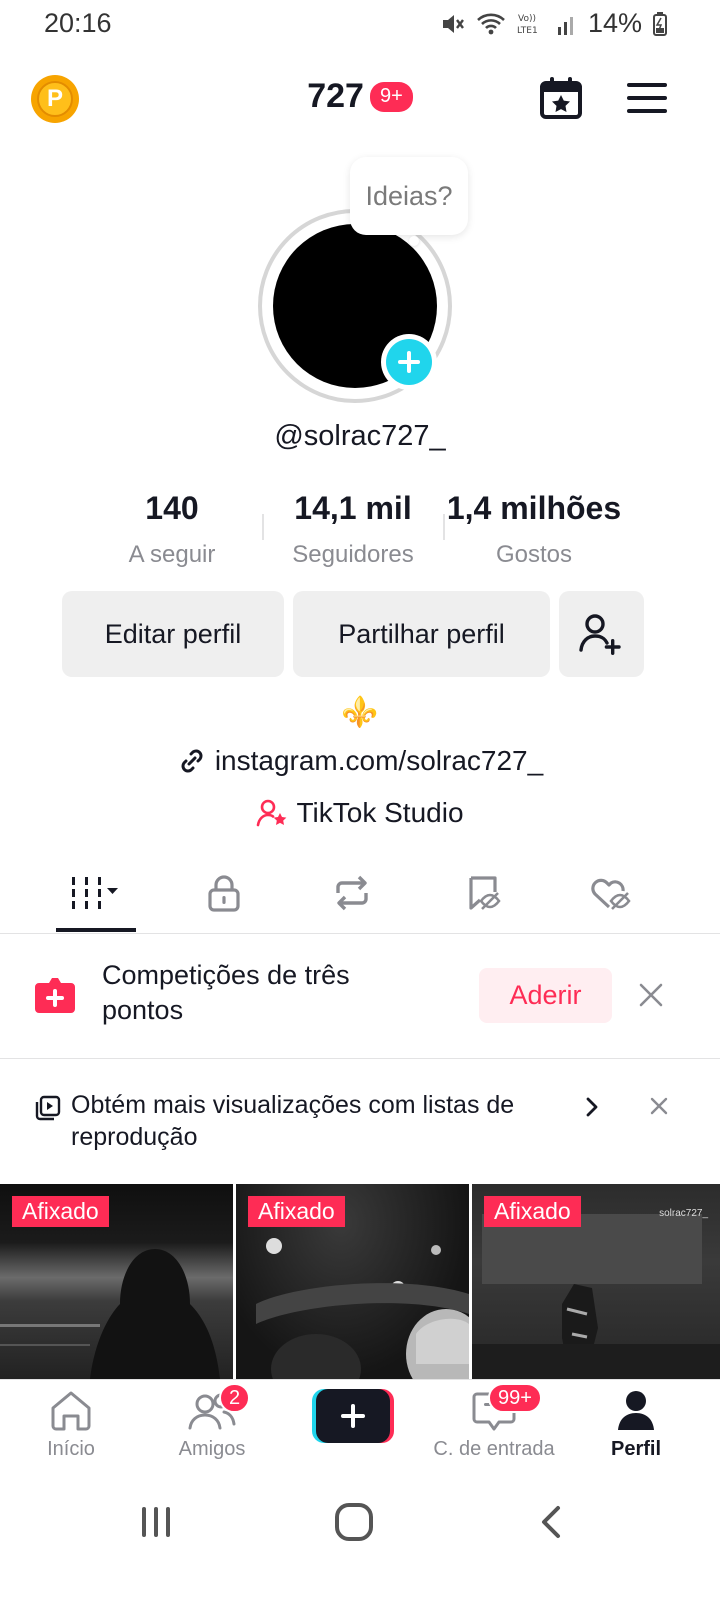 The width and height of the screenshot is (720, 1600). I want to click on nav-friends: Amigos, so click(212, 1424).